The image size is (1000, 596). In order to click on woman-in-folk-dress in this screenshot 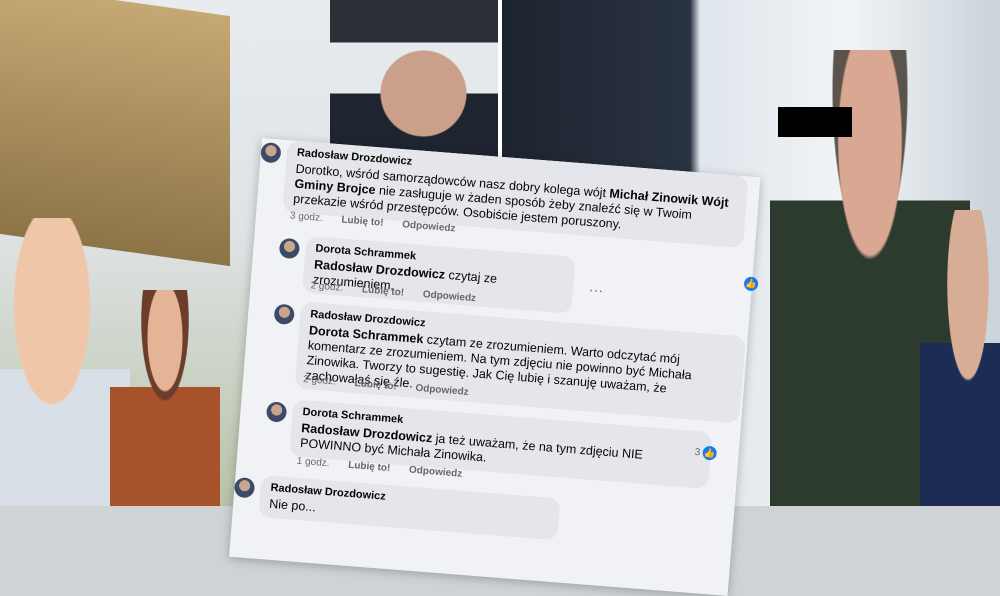, I will do `click(165, 398)`.